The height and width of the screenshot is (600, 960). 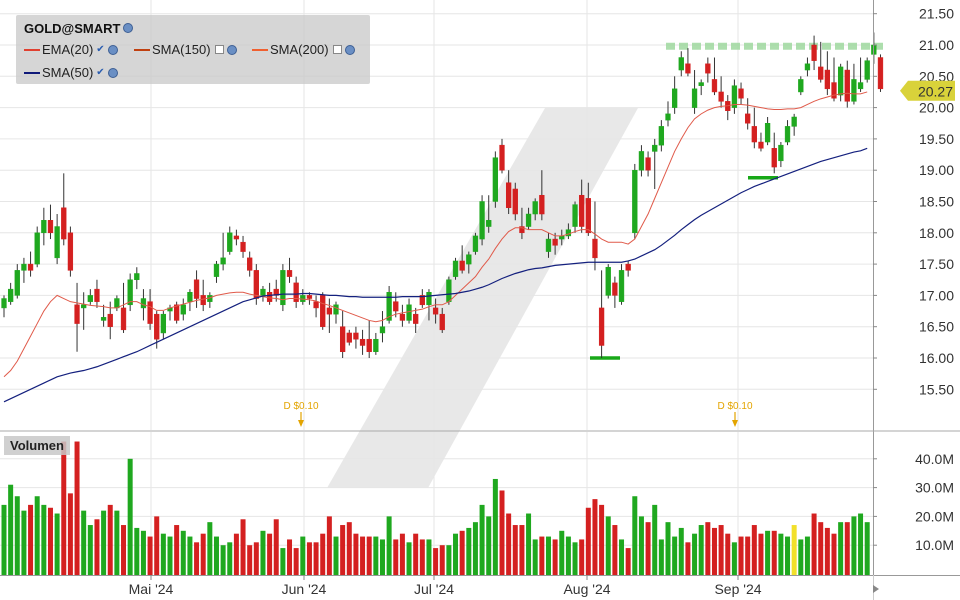 I want to click on legend-item-ema20: EMA(20) ✔, so click(x=71, y=49).